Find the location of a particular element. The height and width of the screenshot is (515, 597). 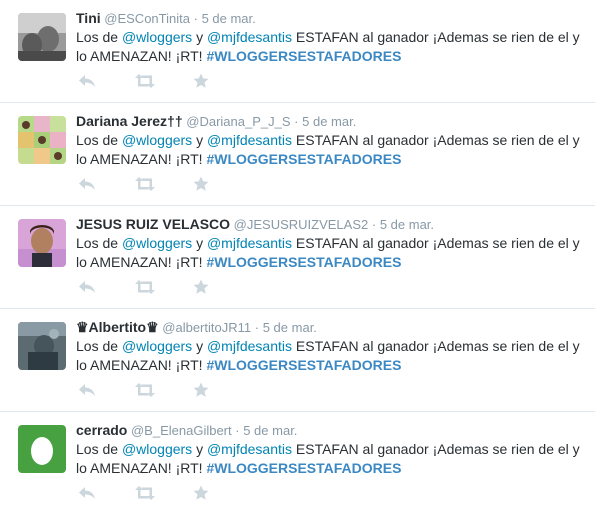

author-name: Dariana Jerez†† is located at coordinates (129, 121).